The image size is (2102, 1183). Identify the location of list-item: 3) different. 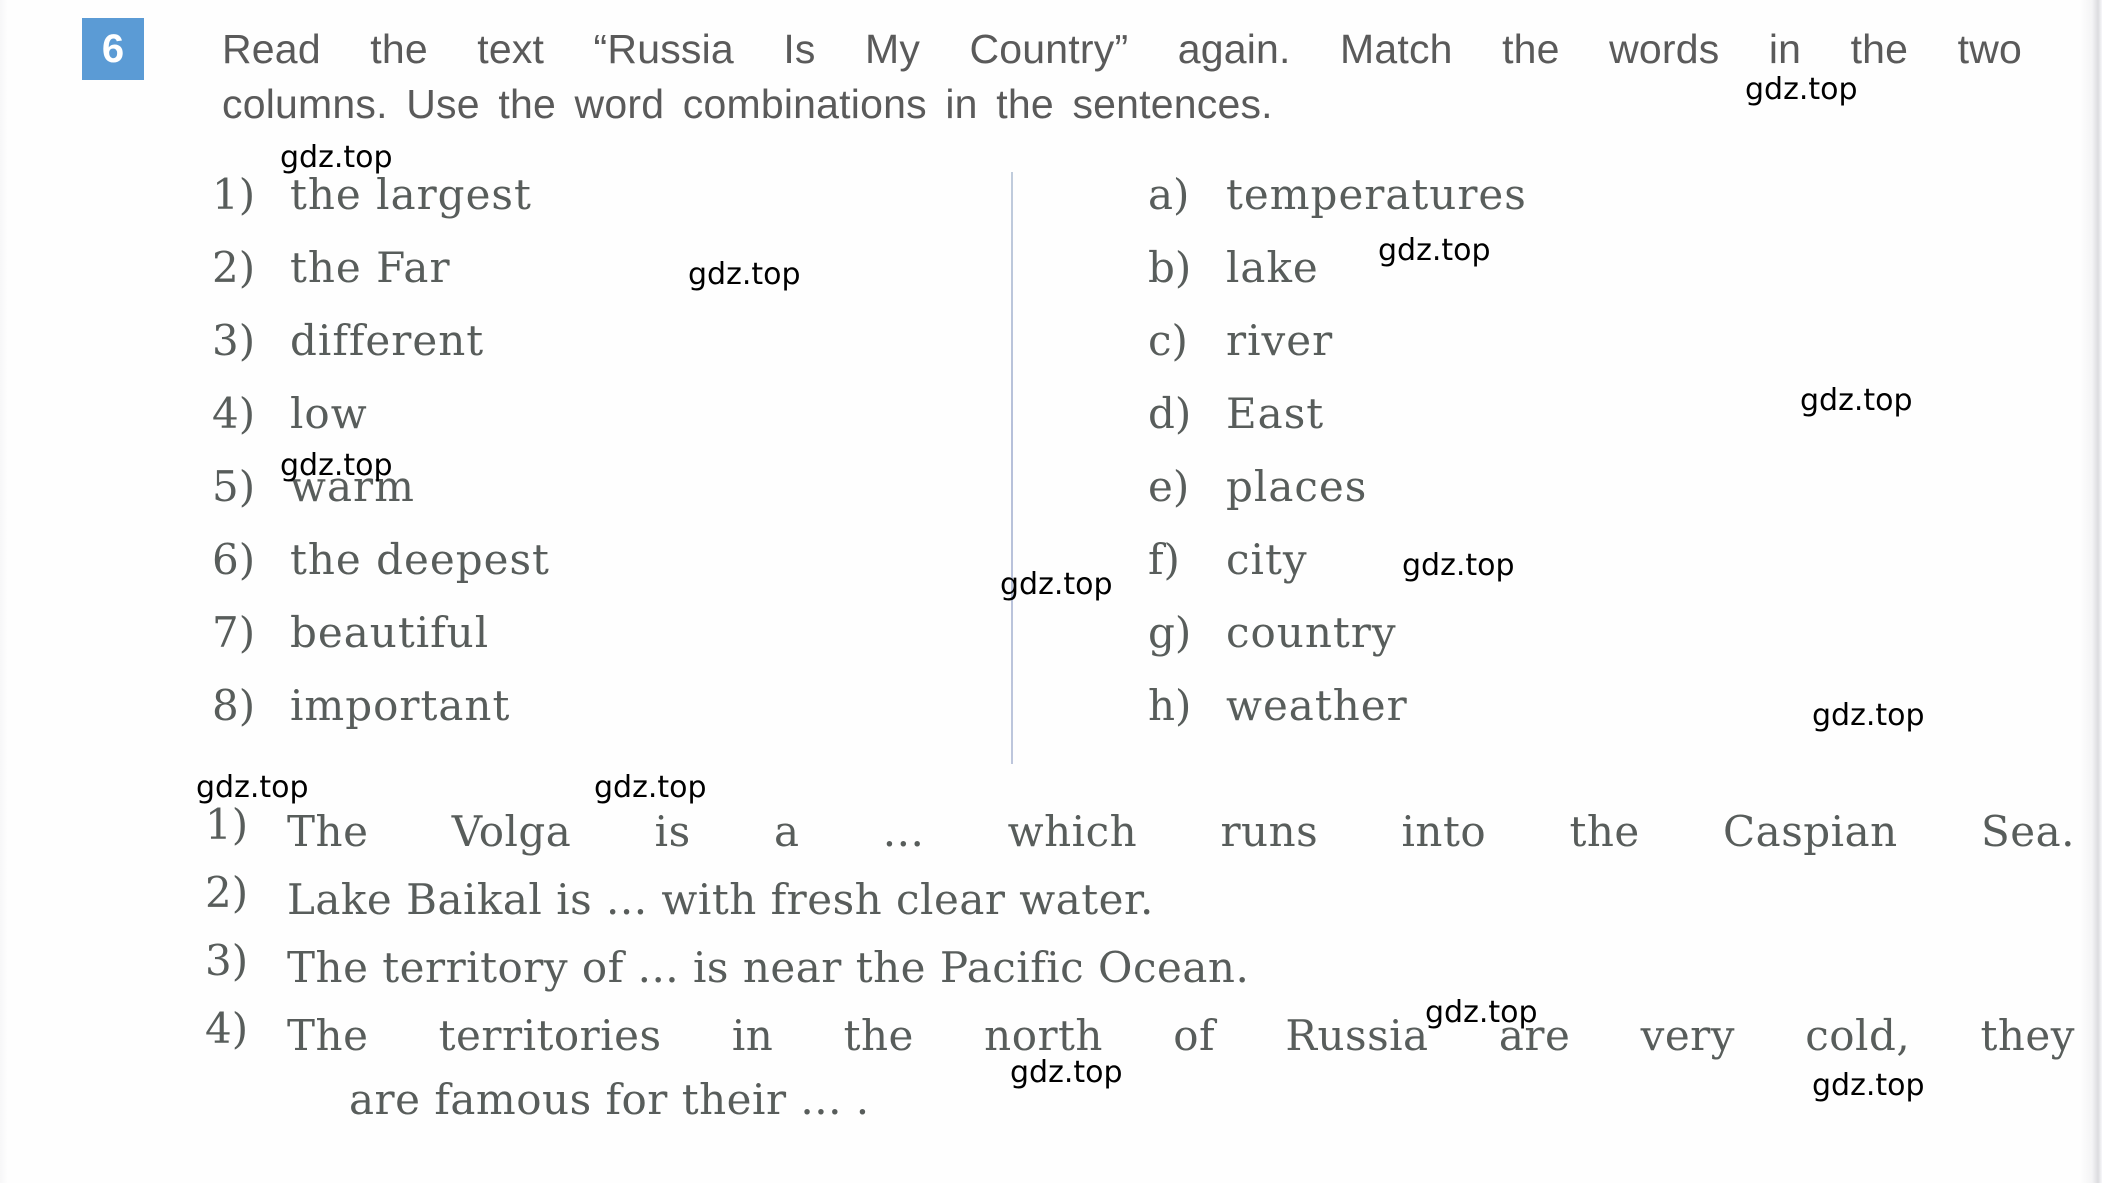
(582, 352).